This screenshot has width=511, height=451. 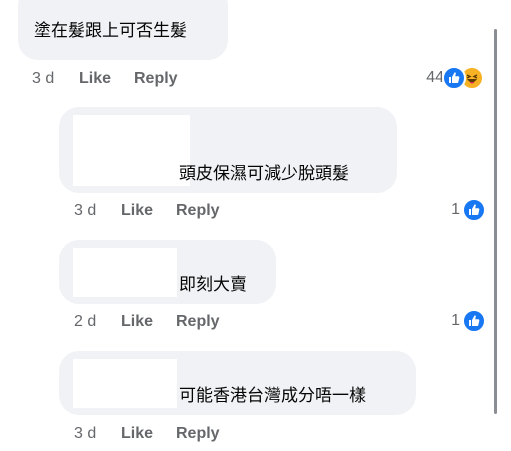 I want to click on comment-actions: 3 d Like Reply, so click(x=132, y=79).